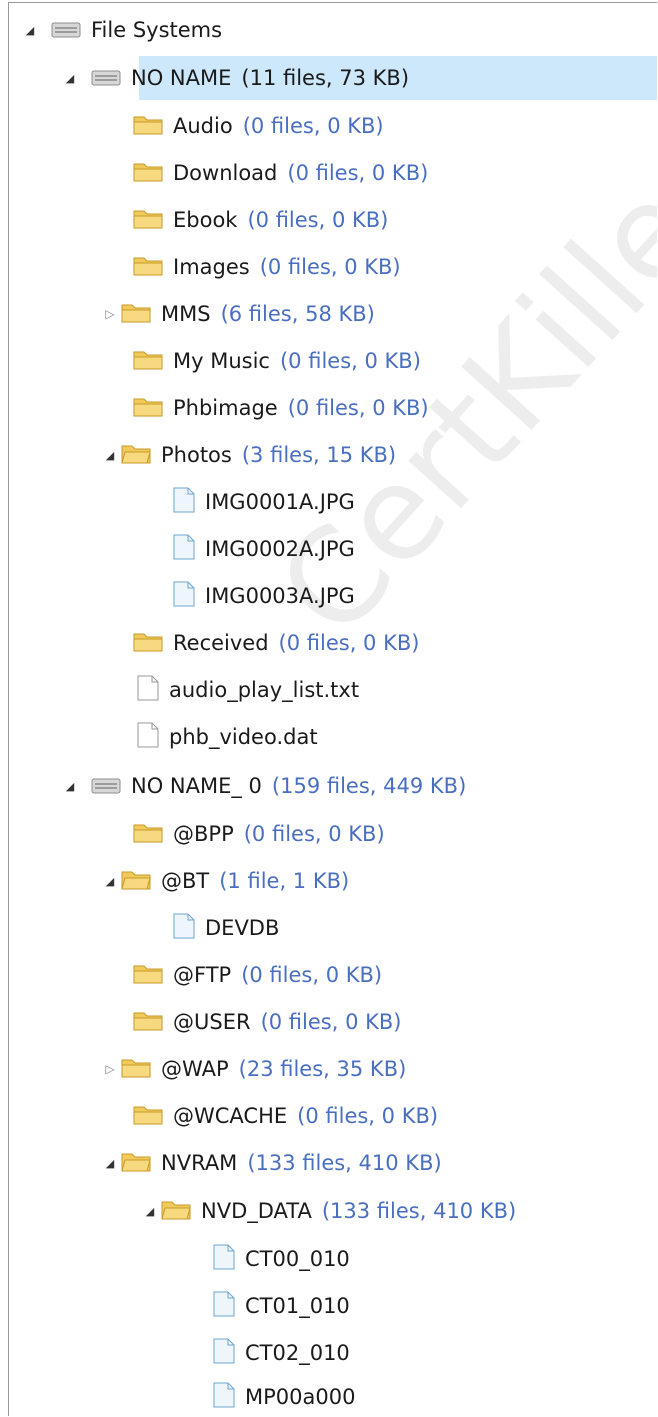 Image resolution: width=658 pixels, height=1417 pixels. I want to click on file-row: phb_video.dat, so click(219, 737).